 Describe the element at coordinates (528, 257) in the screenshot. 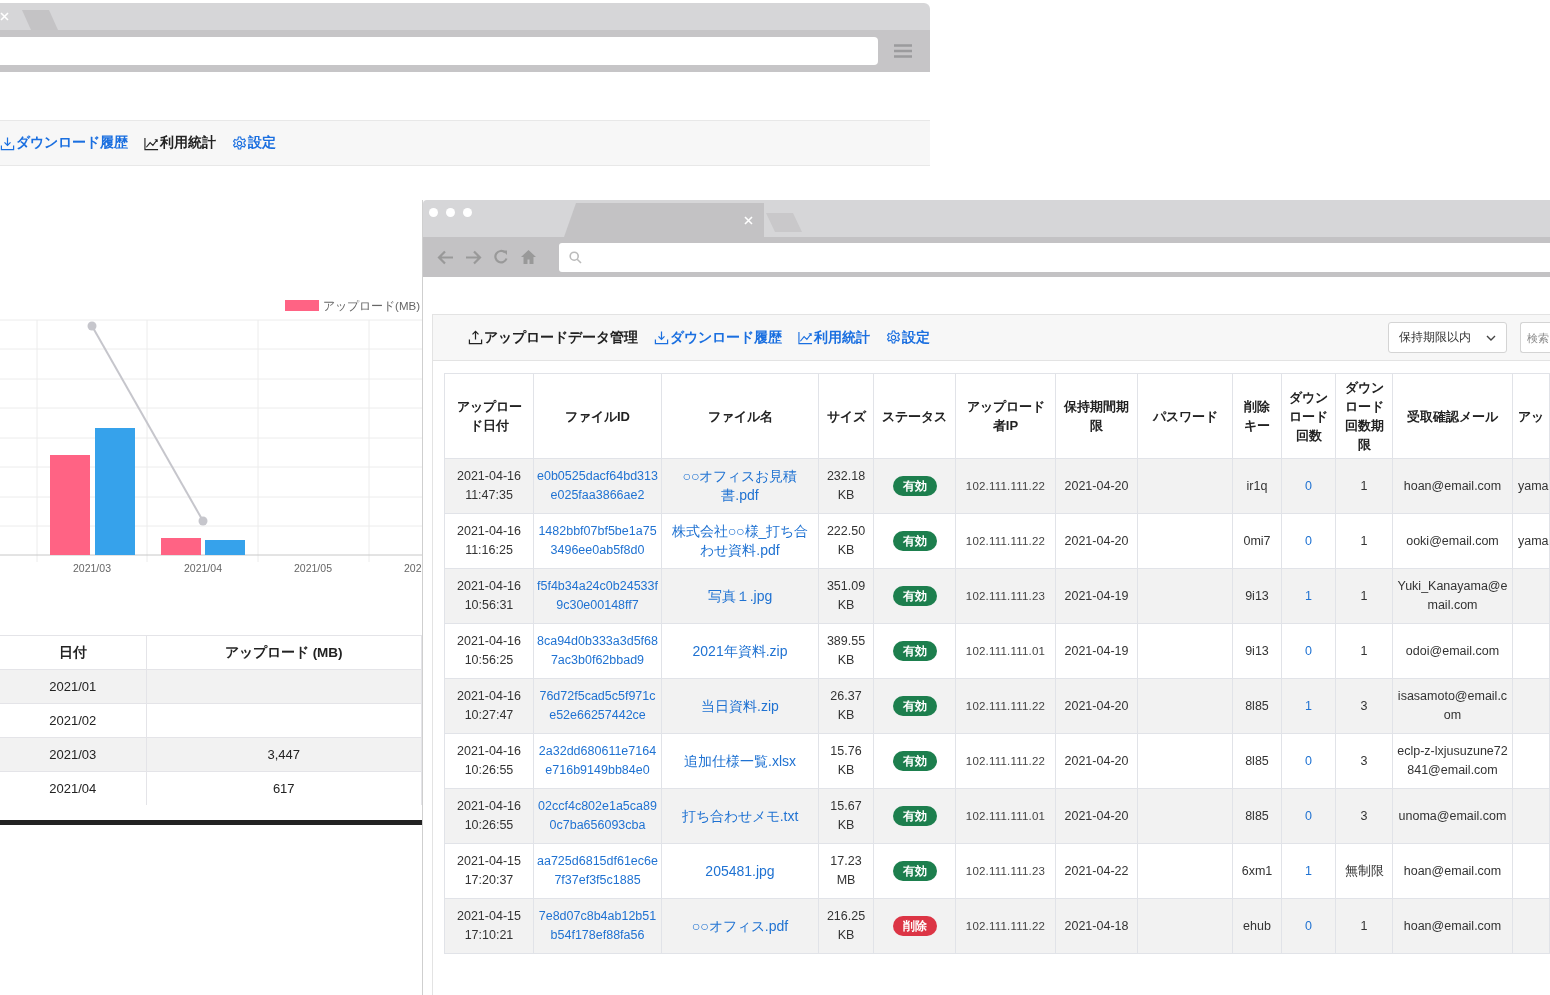

I see `home-icon` at that location.